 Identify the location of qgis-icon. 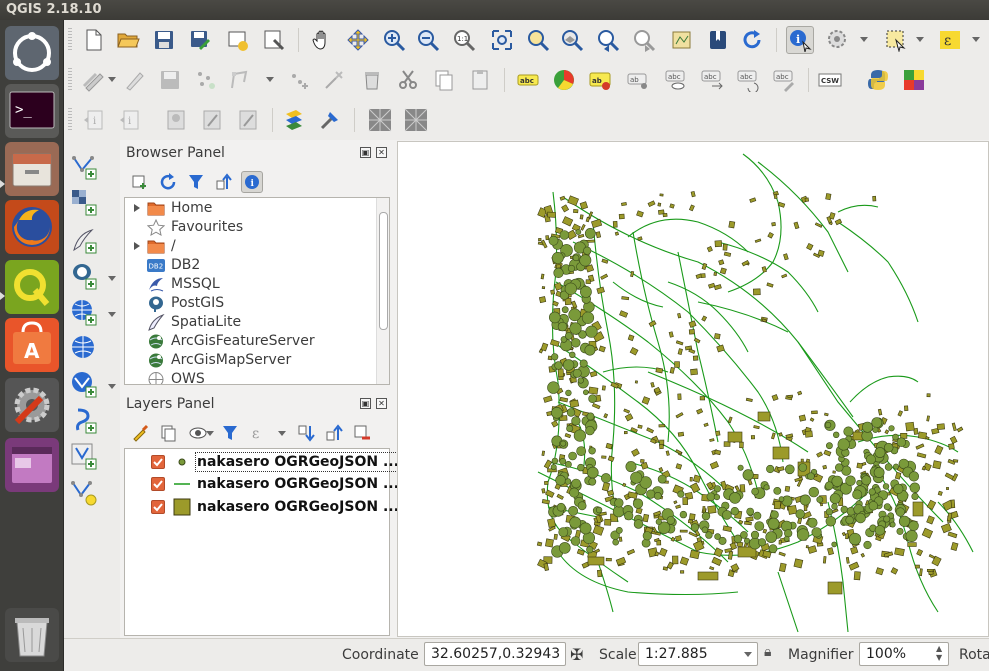
(32, 287).